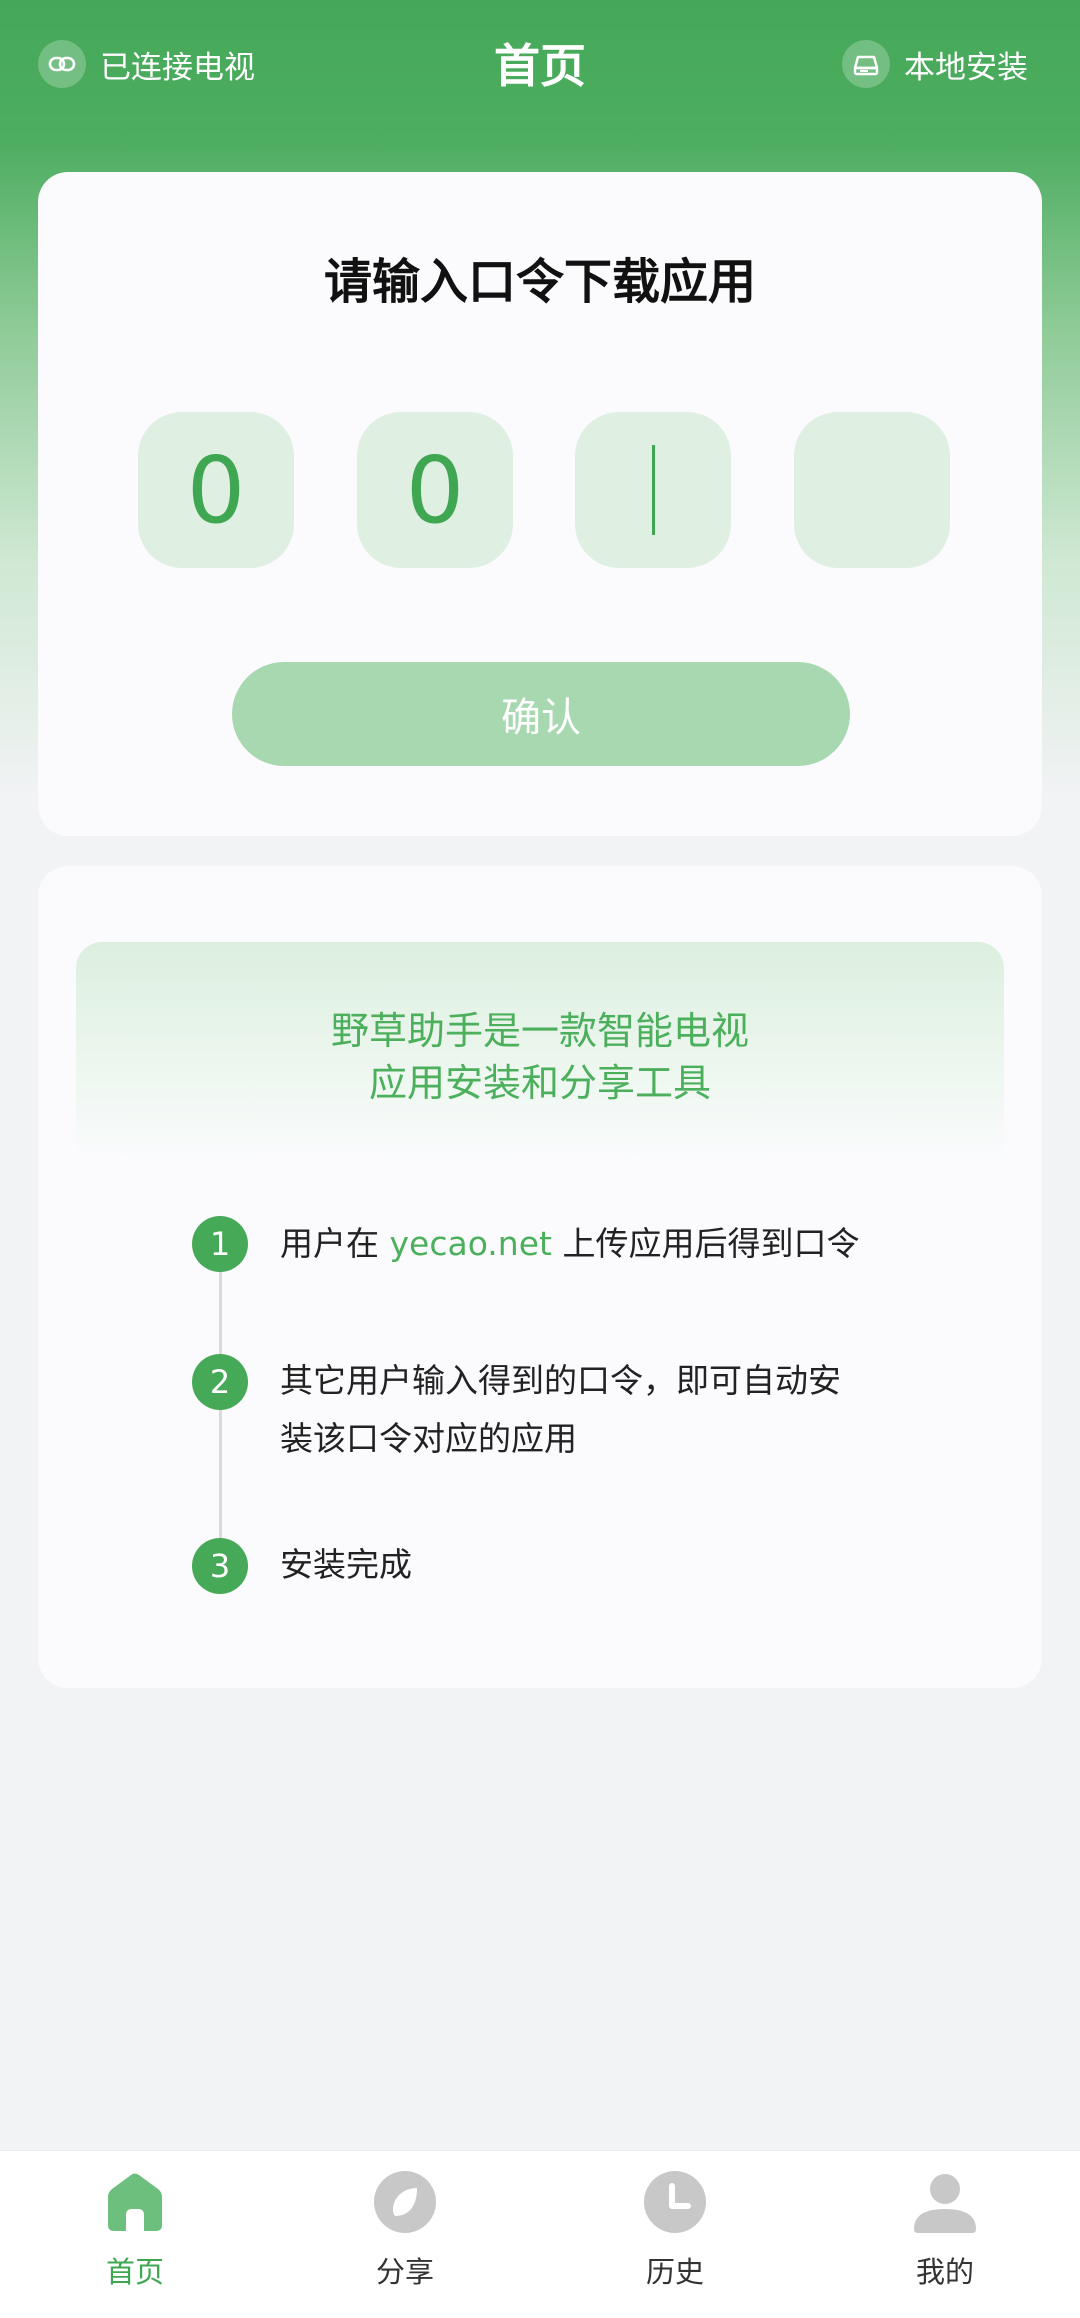 The width and height of the screenshot is (1080, 2318). I want to click on clock-icon, so click(675, 2202).